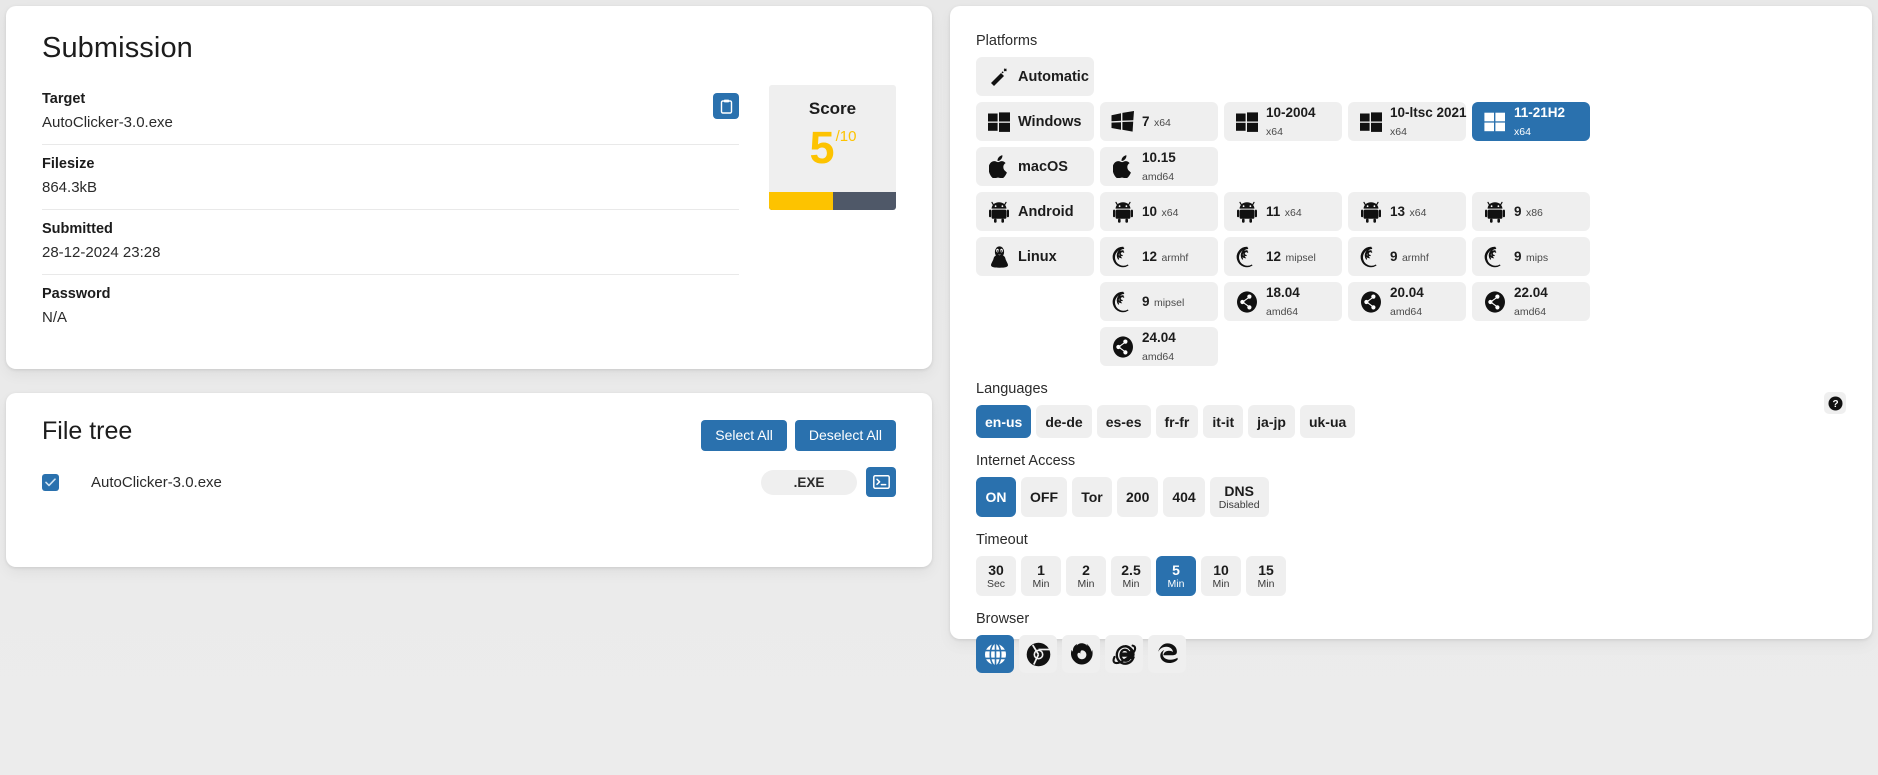 The width and height of the screenshot is (1878, 775). Describe the element at coordinates (1123, 347) in the screenshot. I see `ubuntu-icon` at that location.